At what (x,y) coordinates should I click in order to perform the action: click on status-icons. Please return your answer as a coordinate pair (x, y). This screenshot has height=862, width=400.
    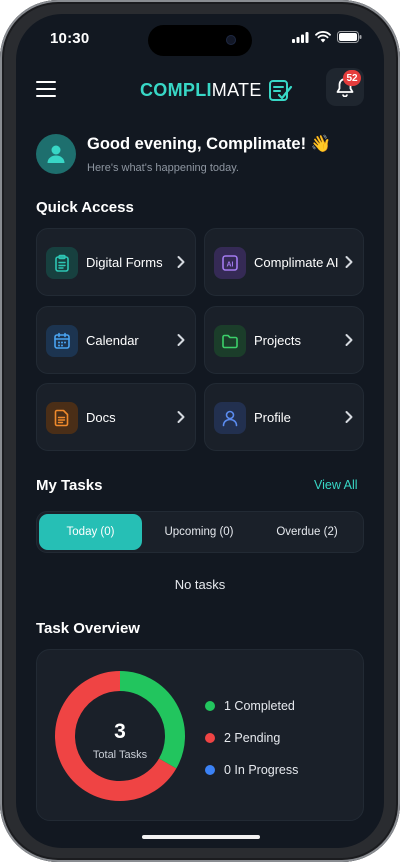
    Looking at the image, I should click on (327, 37).